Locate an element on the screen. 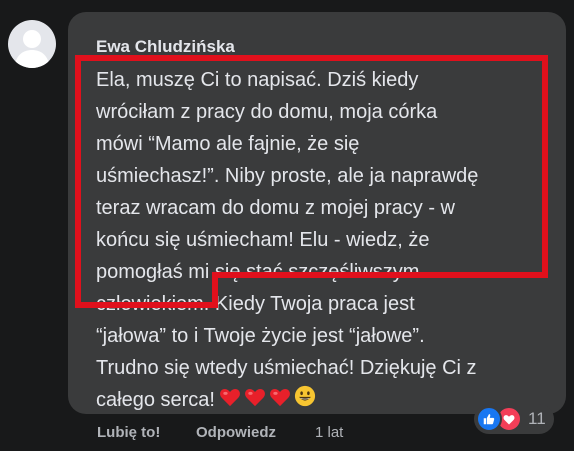 This screenshot has width=574, height=451. reply-button: Odpowiedz is located at coordinates (236, 432).